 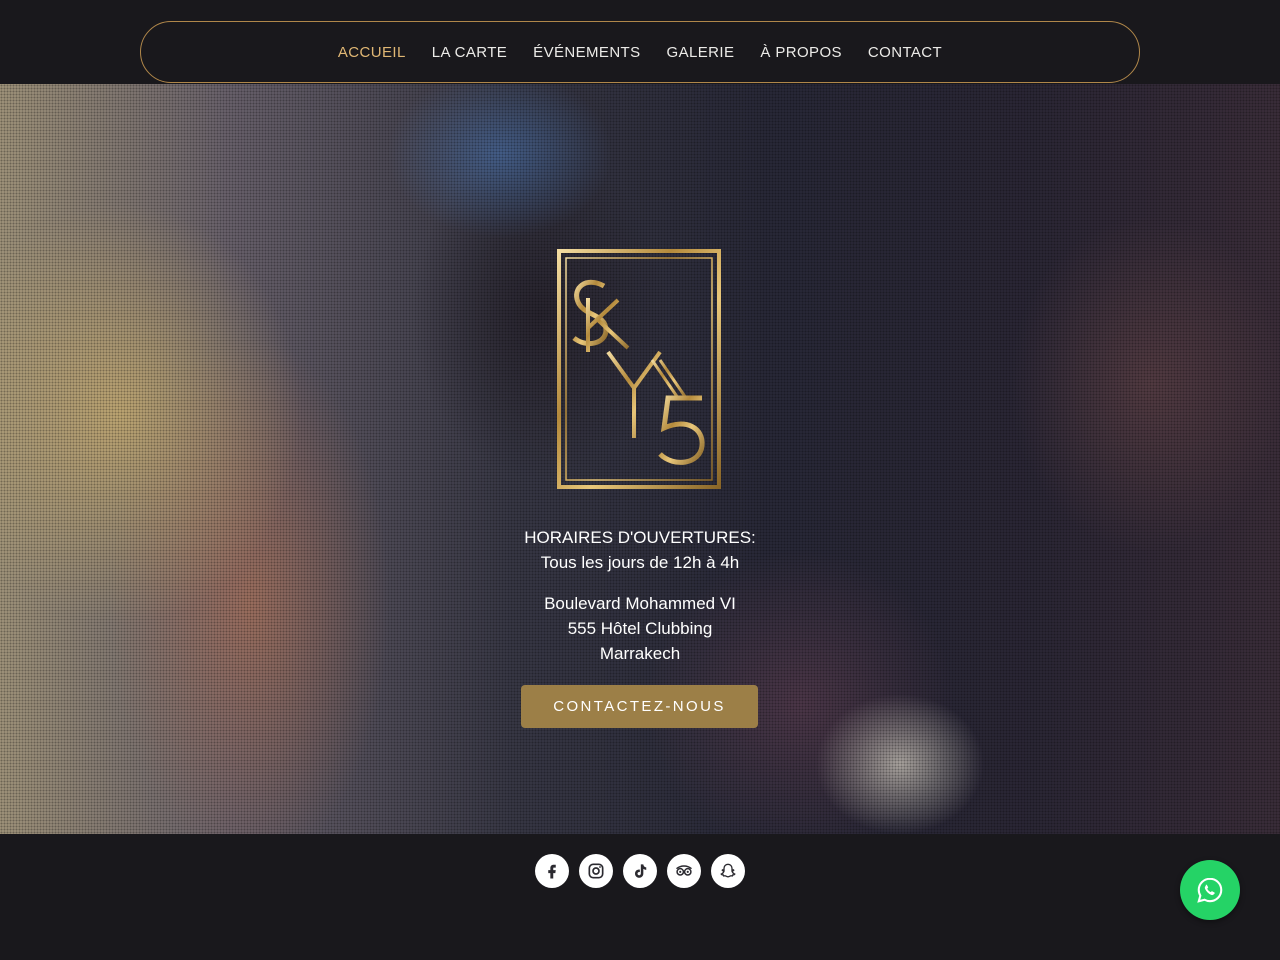 I want to click on tripadvisor-icon, so click(x=684, y=871).